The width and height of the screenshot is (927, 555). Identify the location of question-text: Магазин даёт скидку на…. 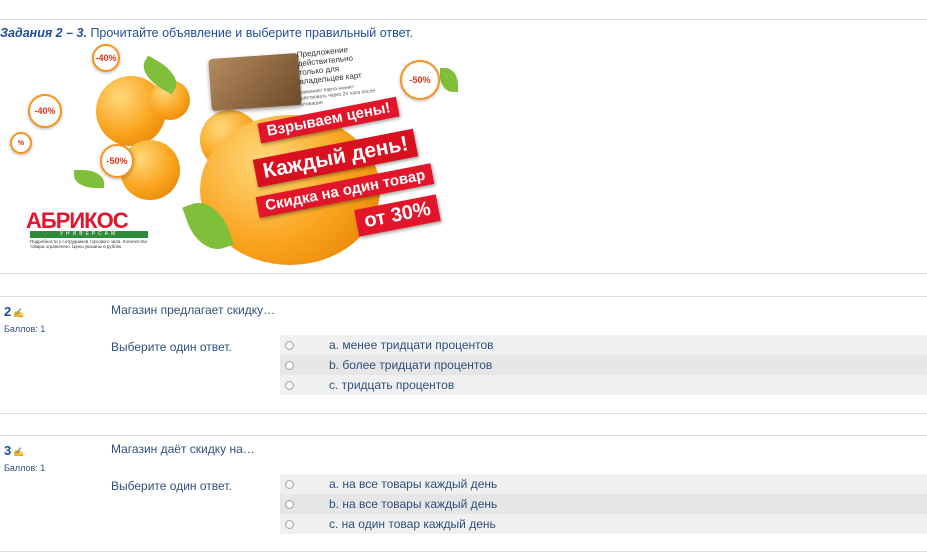
(183, 449).